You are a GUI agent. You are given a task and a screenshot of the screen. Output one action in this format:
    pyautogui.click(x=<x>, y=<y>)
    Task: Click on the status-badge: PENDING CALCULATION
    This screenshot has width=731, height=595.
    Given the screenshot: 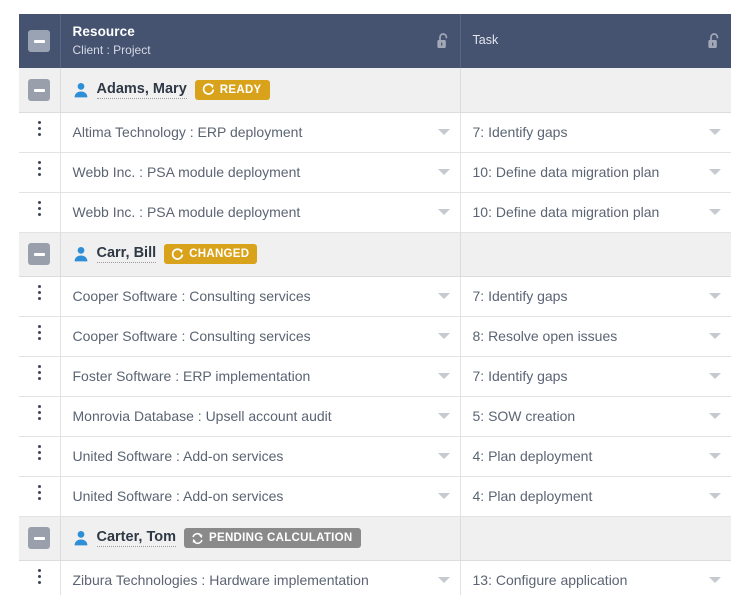 What is the action you would take?
    pyautogui.click(x=272, y=538)
    